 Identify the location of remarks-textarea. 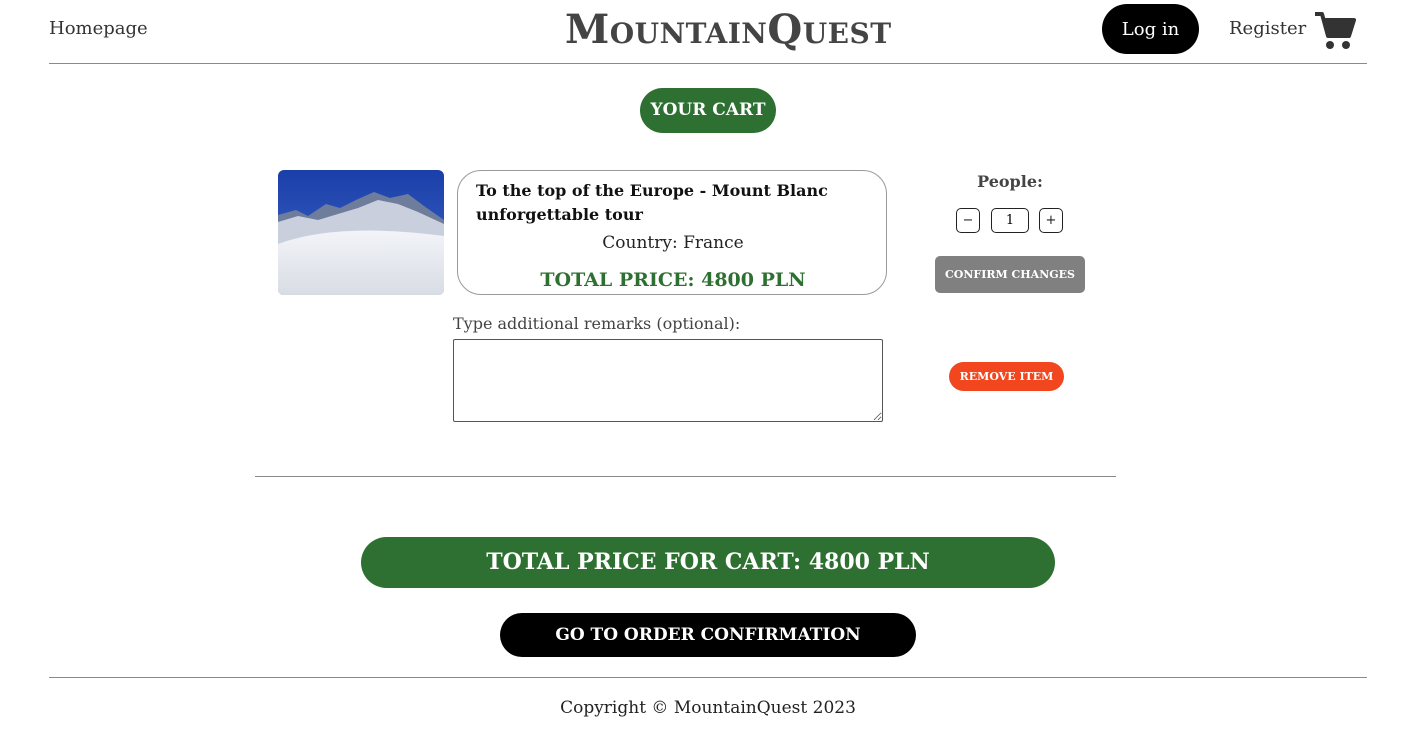
(668, 380).